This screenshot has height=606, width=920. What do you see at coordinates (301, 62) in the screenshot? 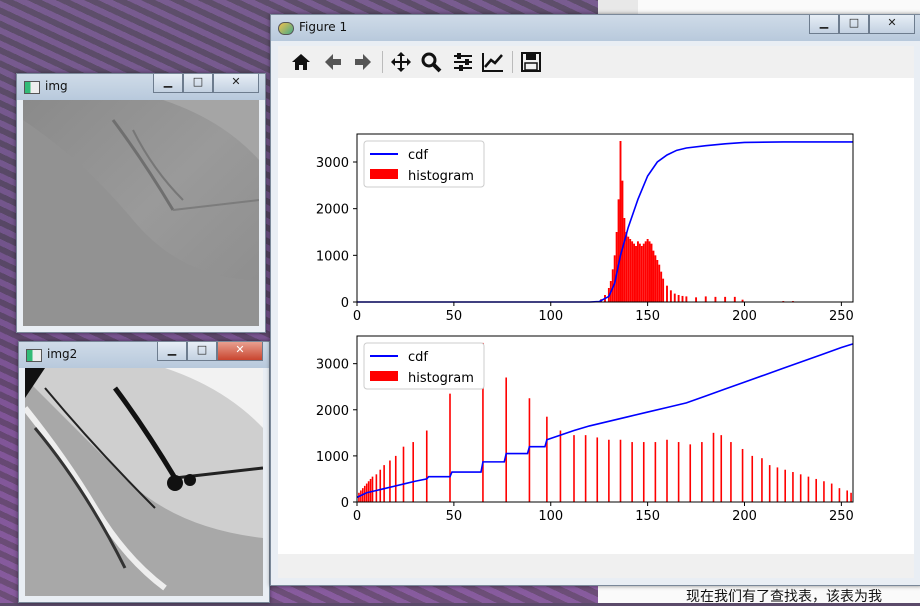
I see `home-icon` at bounding box center [301, 62].